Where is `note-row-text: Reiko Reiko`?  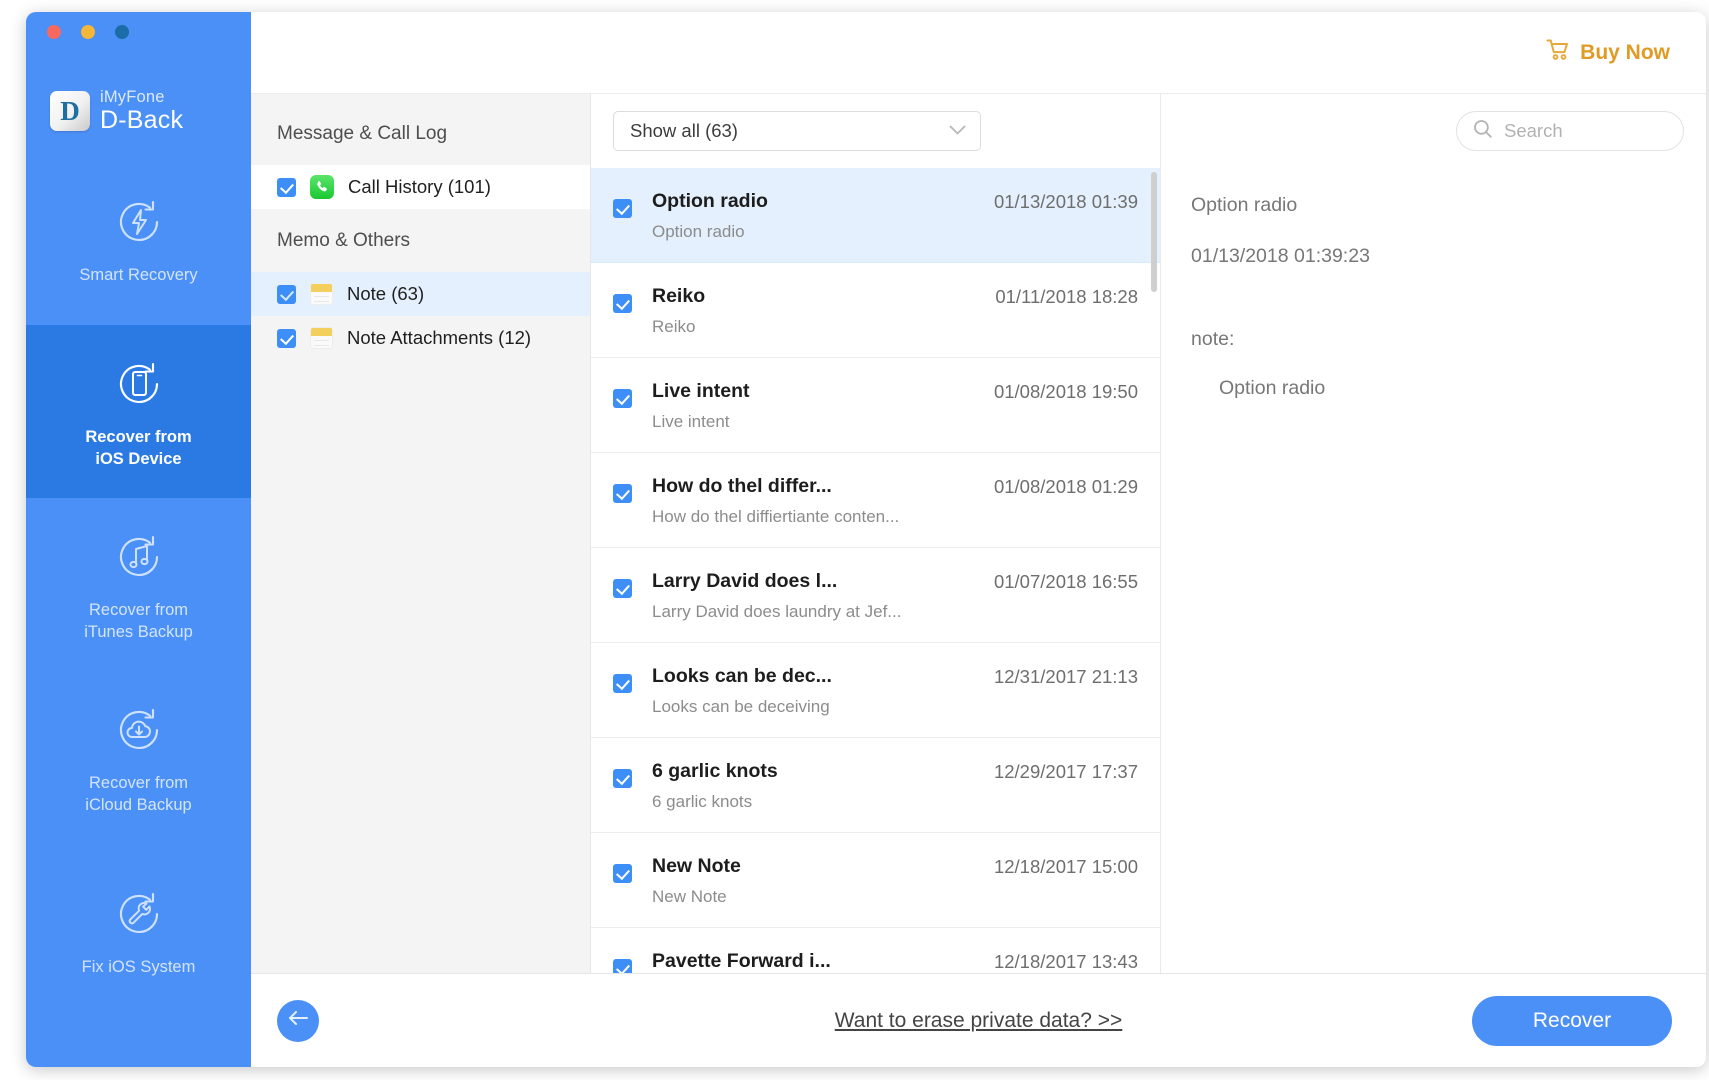 note-row-text: Reiko Reiko is located at coordinates (816, 311).